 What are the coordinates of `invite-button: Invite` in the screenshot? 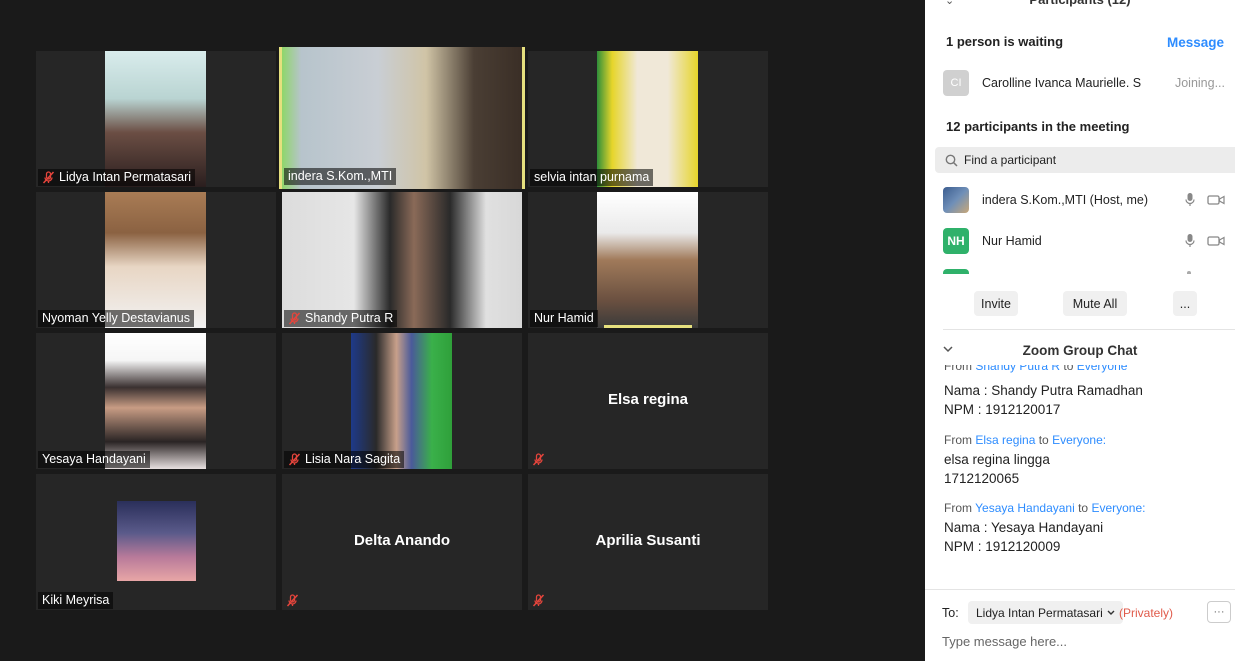 It's located at (996, 303).